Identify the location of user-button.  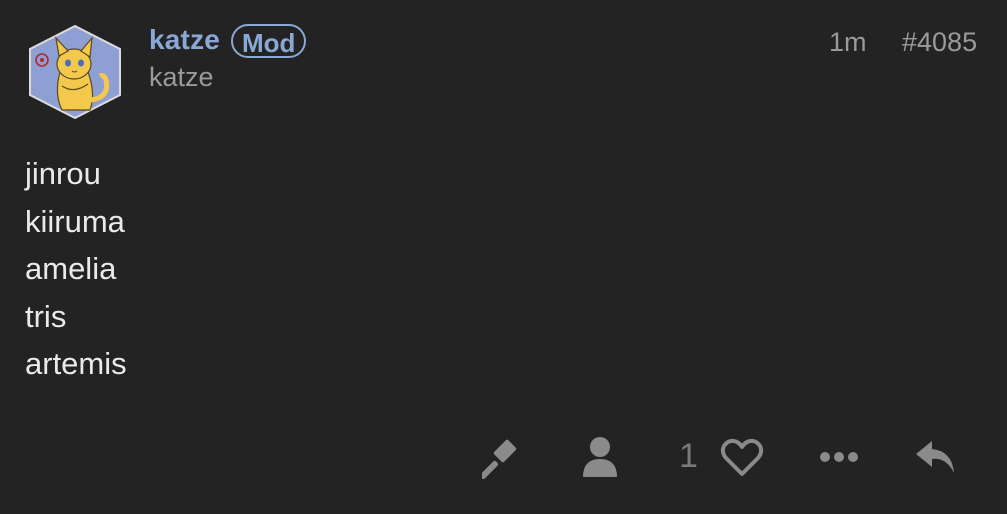
(600, 457).